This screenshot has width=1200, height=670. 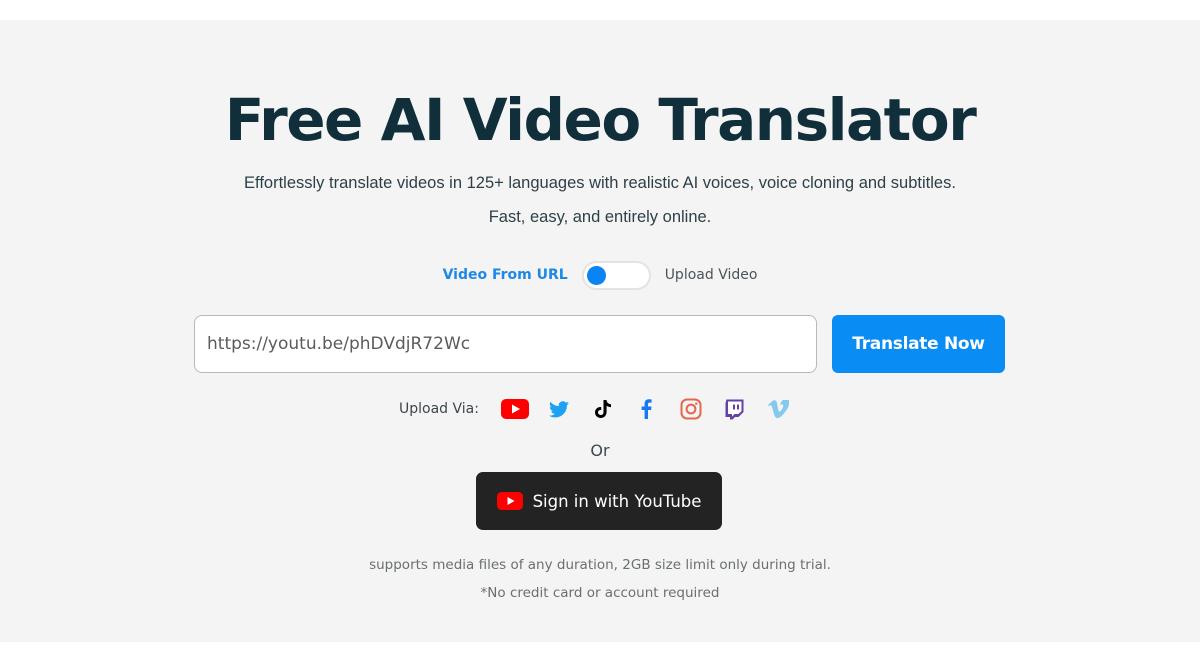 I want to click on vimeo-icon, so click(x=779, y=409).